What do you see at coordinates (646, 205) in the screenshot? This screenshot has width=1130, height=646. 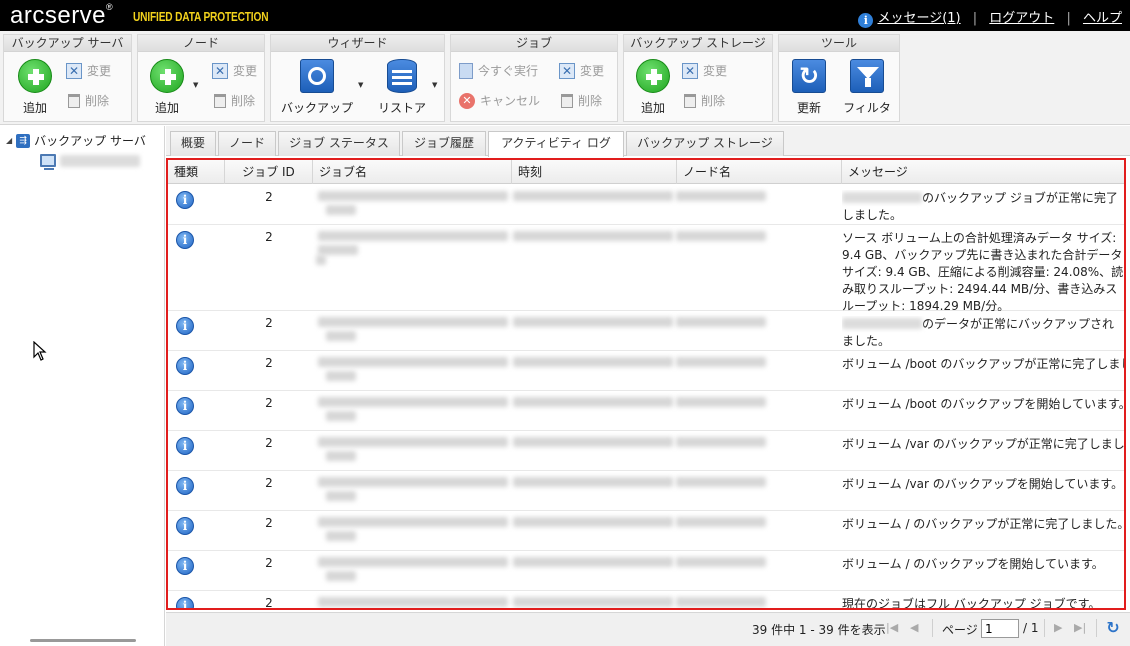 I see `table-row: i 2 のバックアップ ジョブが正常に完了しました。` at bounding box center [646, 205].